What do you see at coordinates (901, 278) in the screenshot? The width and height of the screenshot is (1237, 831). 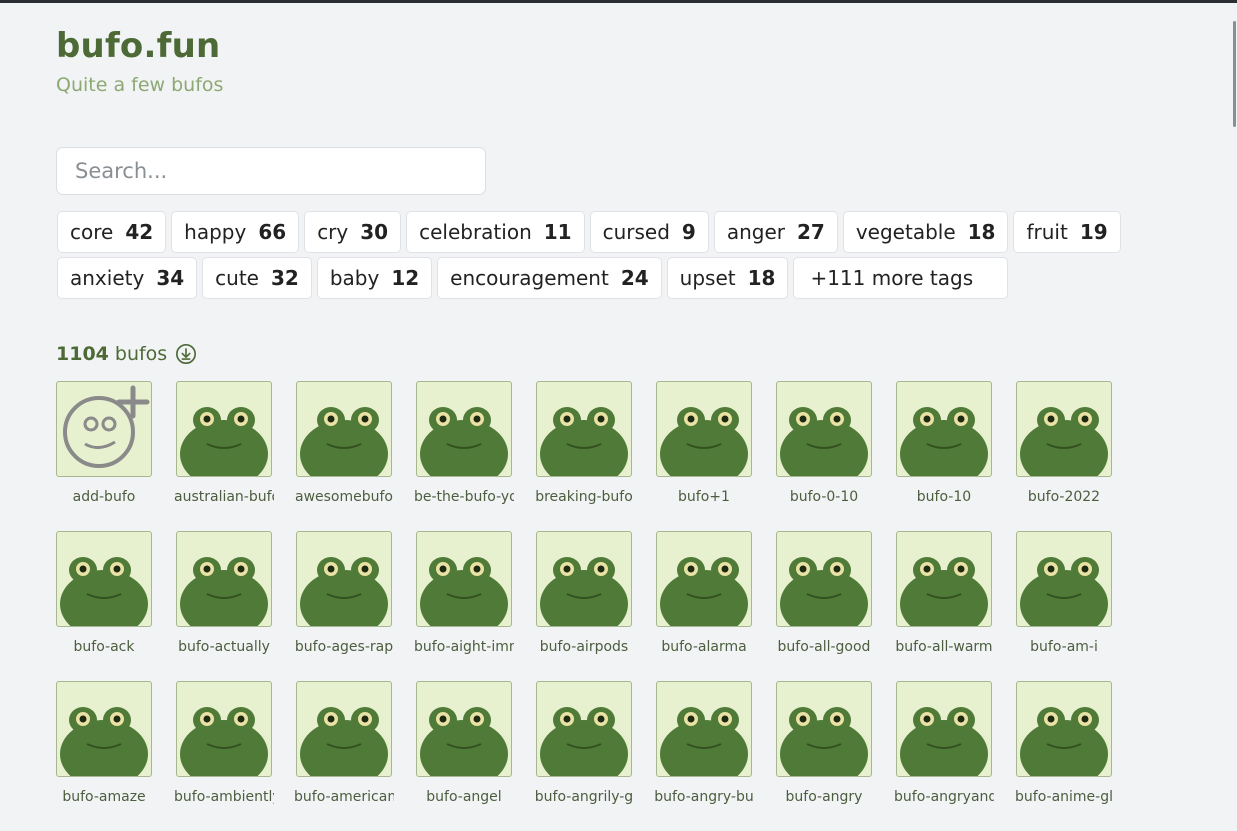 I see `more-tags-button: +111 more tags` at bounding box center [901, 278].